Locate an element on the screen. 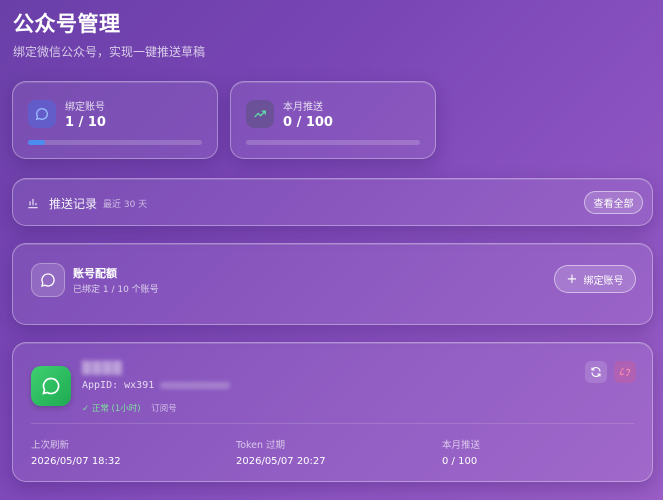  monthly-push-card: 本月推送 0 / 100 is located at coordinates (333, 120).